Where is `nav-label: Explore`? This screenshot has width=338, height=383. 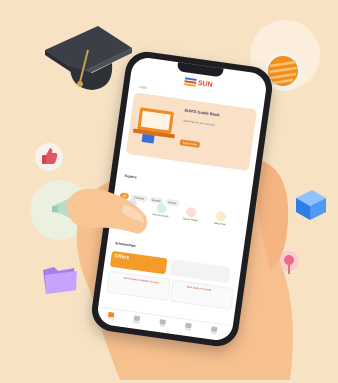 nav-label: Explore is located at coordinates (136, 323).